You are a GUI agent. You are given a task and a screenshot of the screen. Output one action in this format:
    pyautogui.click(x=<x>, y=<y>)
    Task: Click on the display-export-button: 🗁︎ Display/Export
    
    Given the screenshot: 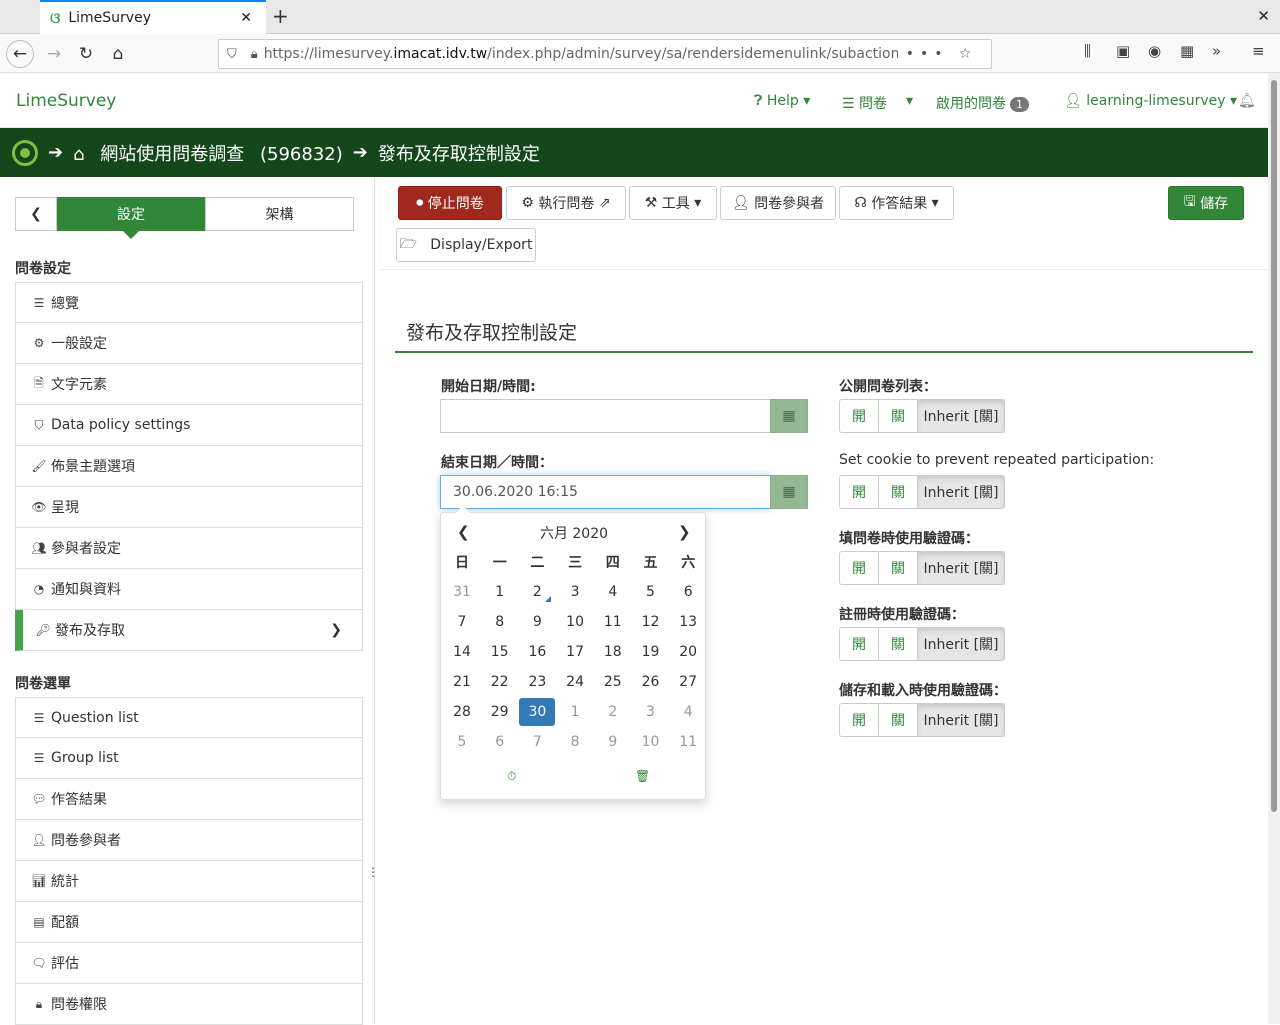 What is the action you would take?
    pyautogui.click(x=466, y=245)
    